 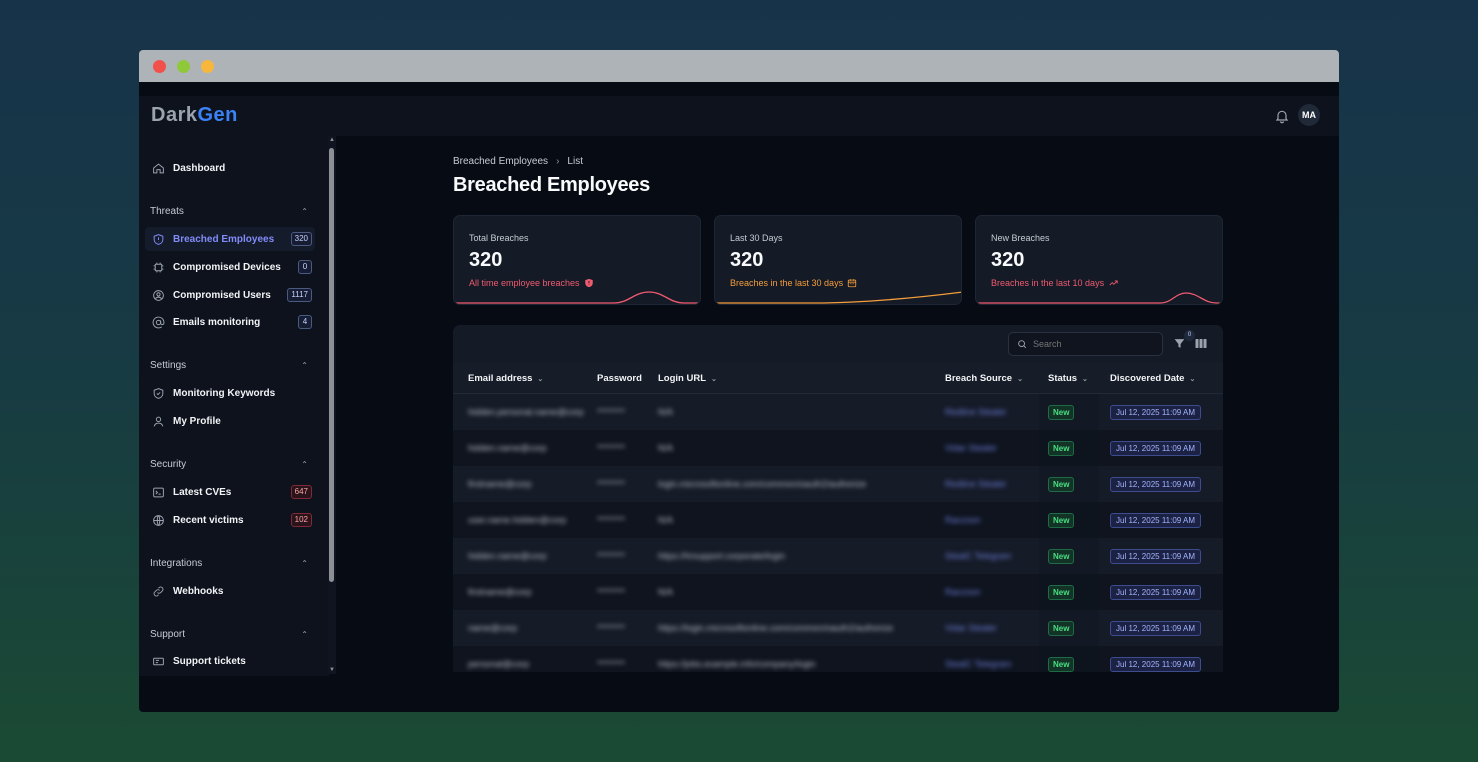 What do you see at coordinates (209, 661) in the screenshot?
I see `sidebar-item-label: Support tickets` at bounding box center [209, 661].